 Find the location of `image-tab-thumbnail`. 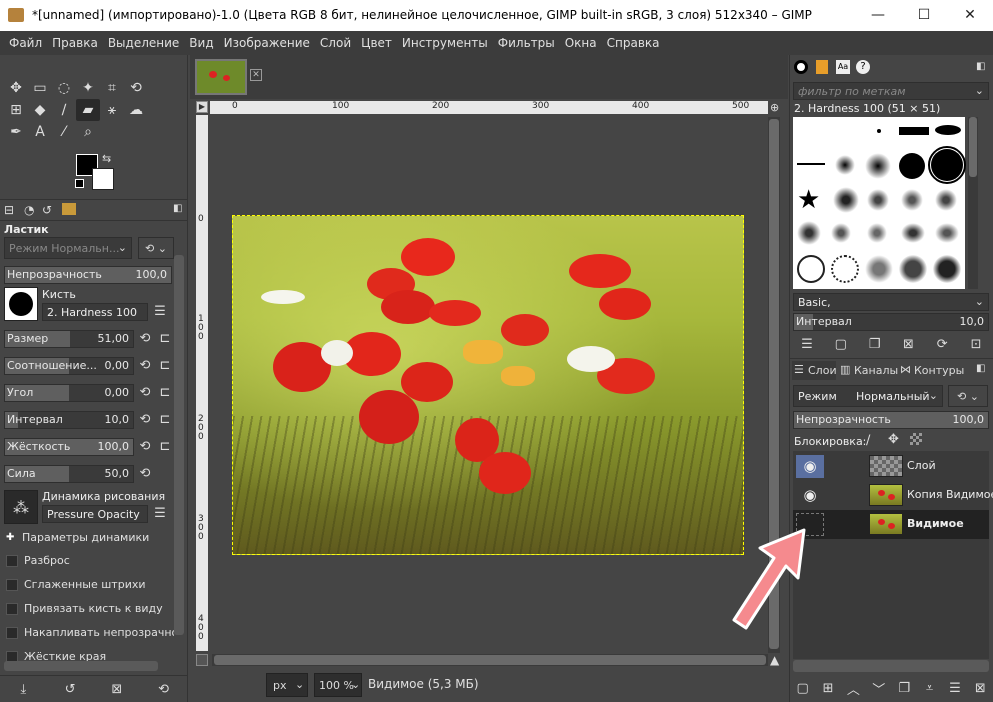

image-tab-thumbnail is located at coordinates (221, 77).